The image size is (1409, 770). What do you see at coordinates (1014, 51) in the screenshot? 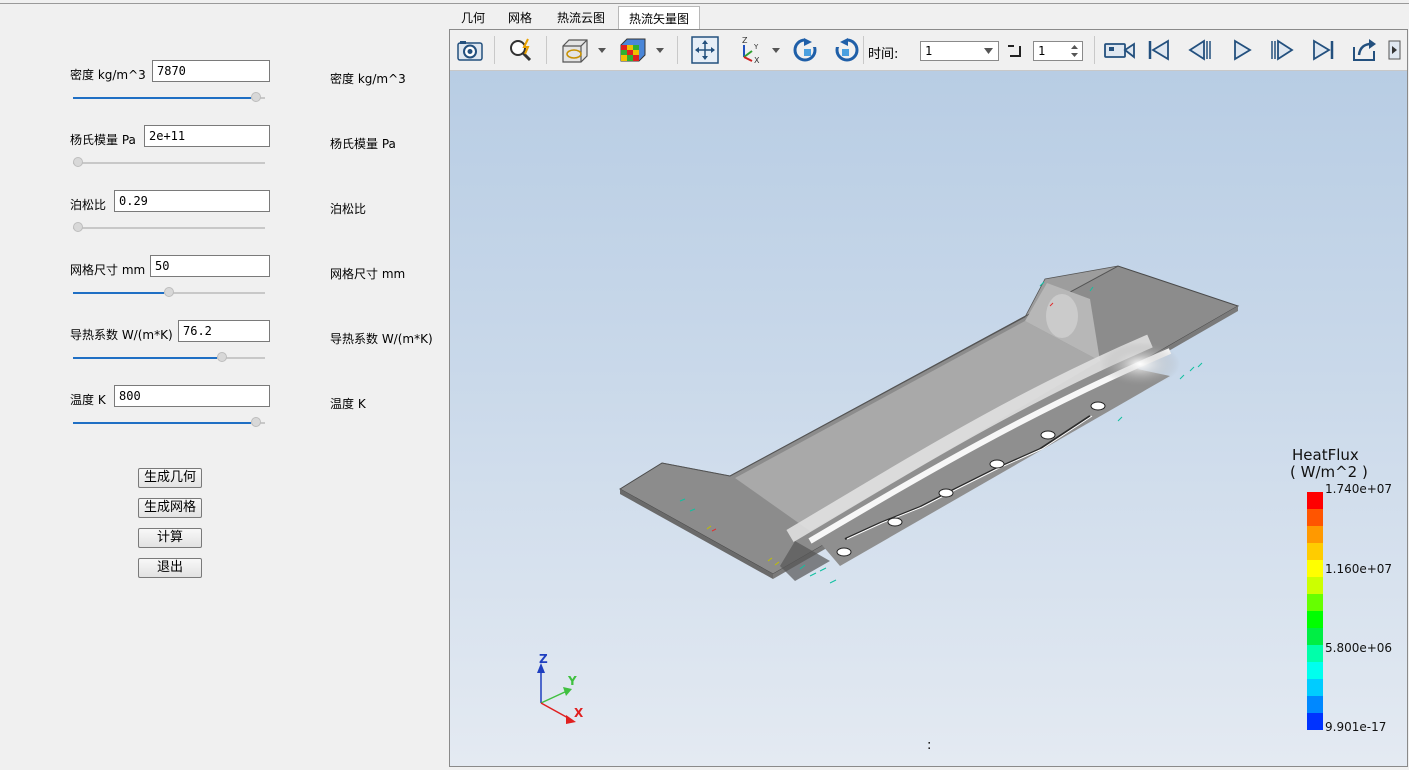
I see `step-icon` at bounding box center [1014, 51].